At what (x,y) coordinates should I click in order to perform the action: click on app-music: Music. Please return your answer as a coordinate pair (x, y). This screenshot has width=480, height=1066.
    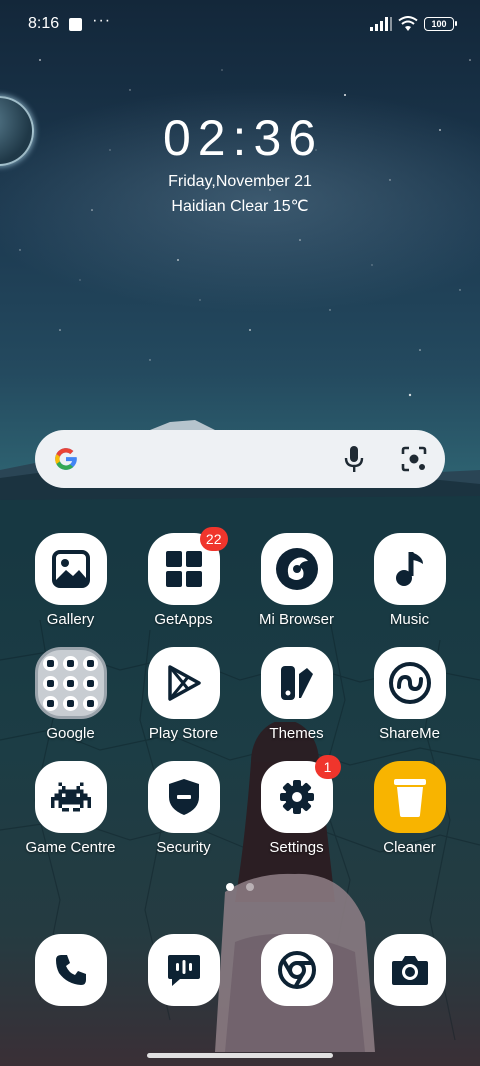
    Looking at the image, I should click on (409, 581).